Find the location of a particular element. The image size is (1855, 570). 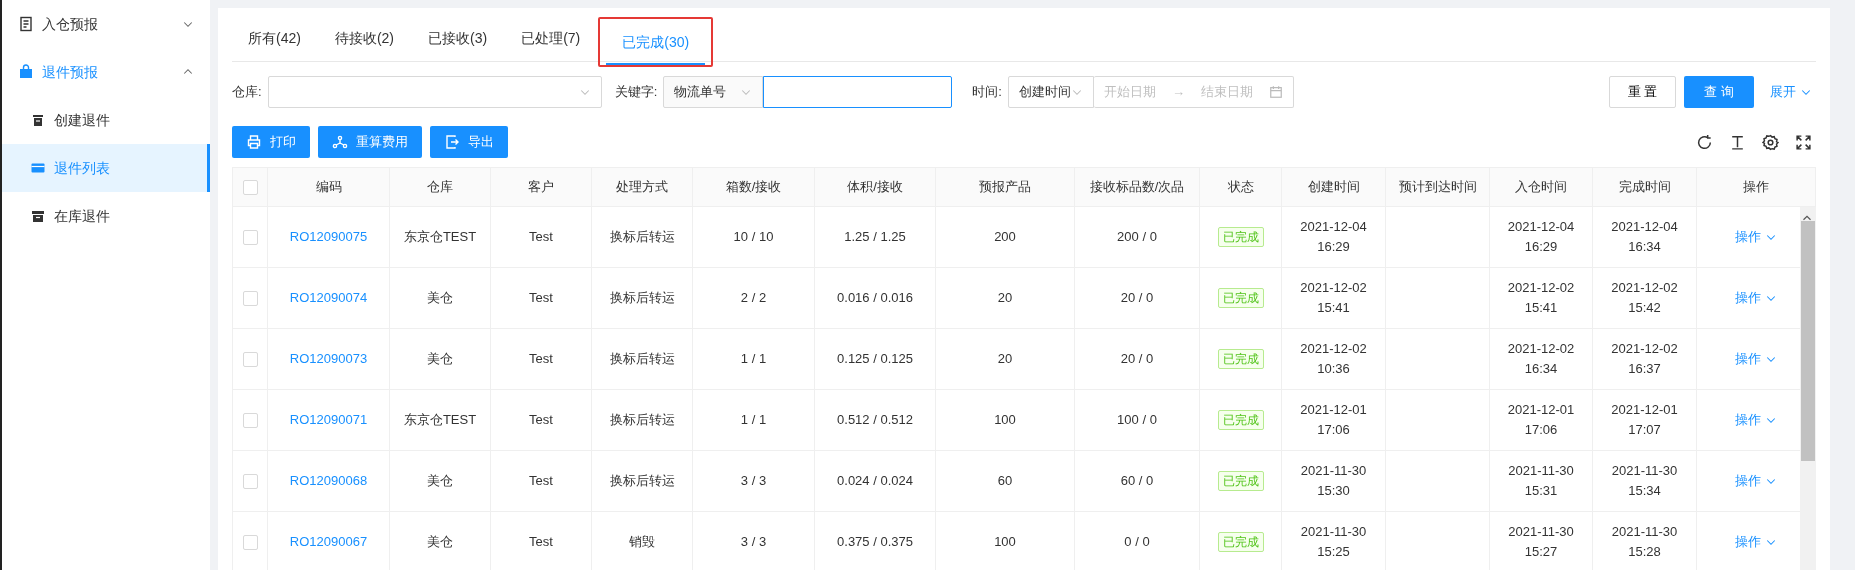

order-link: RO12090071 is located at coordinates (328, 419).